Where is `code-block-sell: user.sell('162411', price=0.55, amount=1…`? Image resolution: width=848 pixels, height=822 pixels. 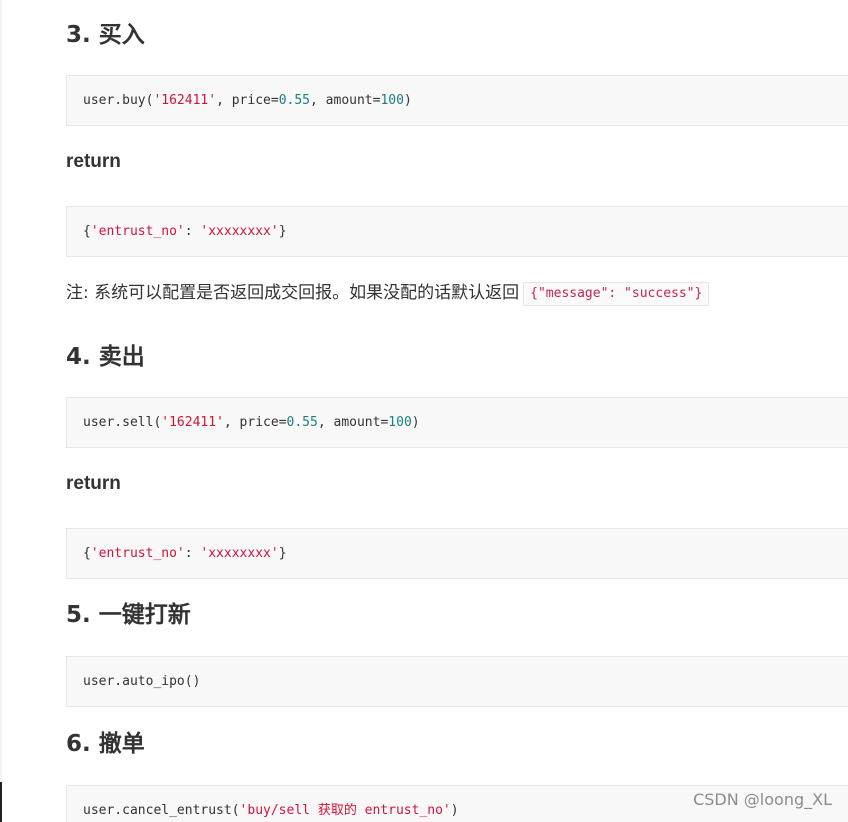 code-block-sell: user.sell('162411', price=0.55, amount=1… is located at coordinates (457, 422).